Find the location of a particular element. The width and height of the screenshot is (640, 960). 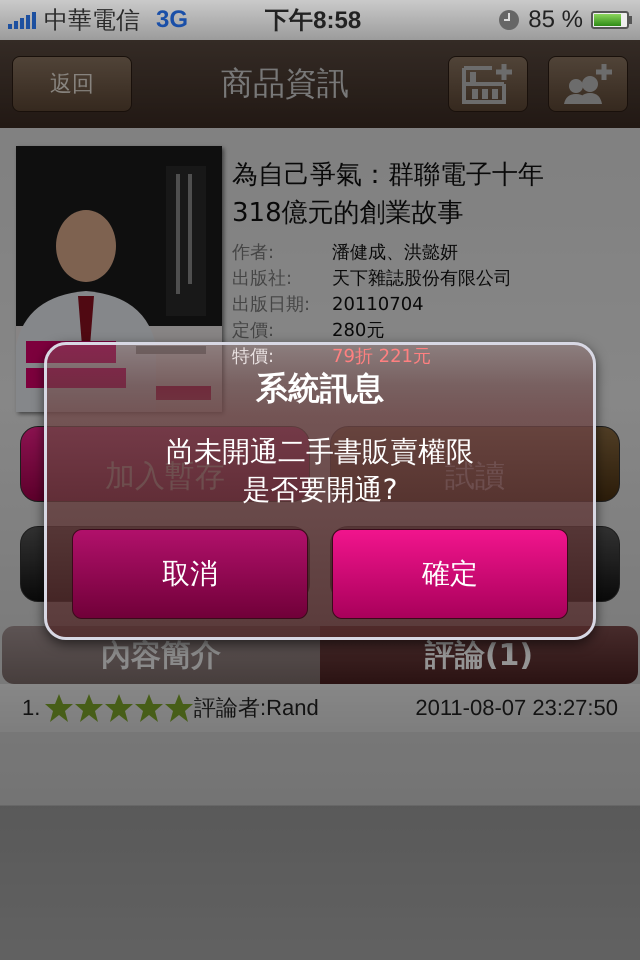

clock-icon is located at coordinates (509, 20).